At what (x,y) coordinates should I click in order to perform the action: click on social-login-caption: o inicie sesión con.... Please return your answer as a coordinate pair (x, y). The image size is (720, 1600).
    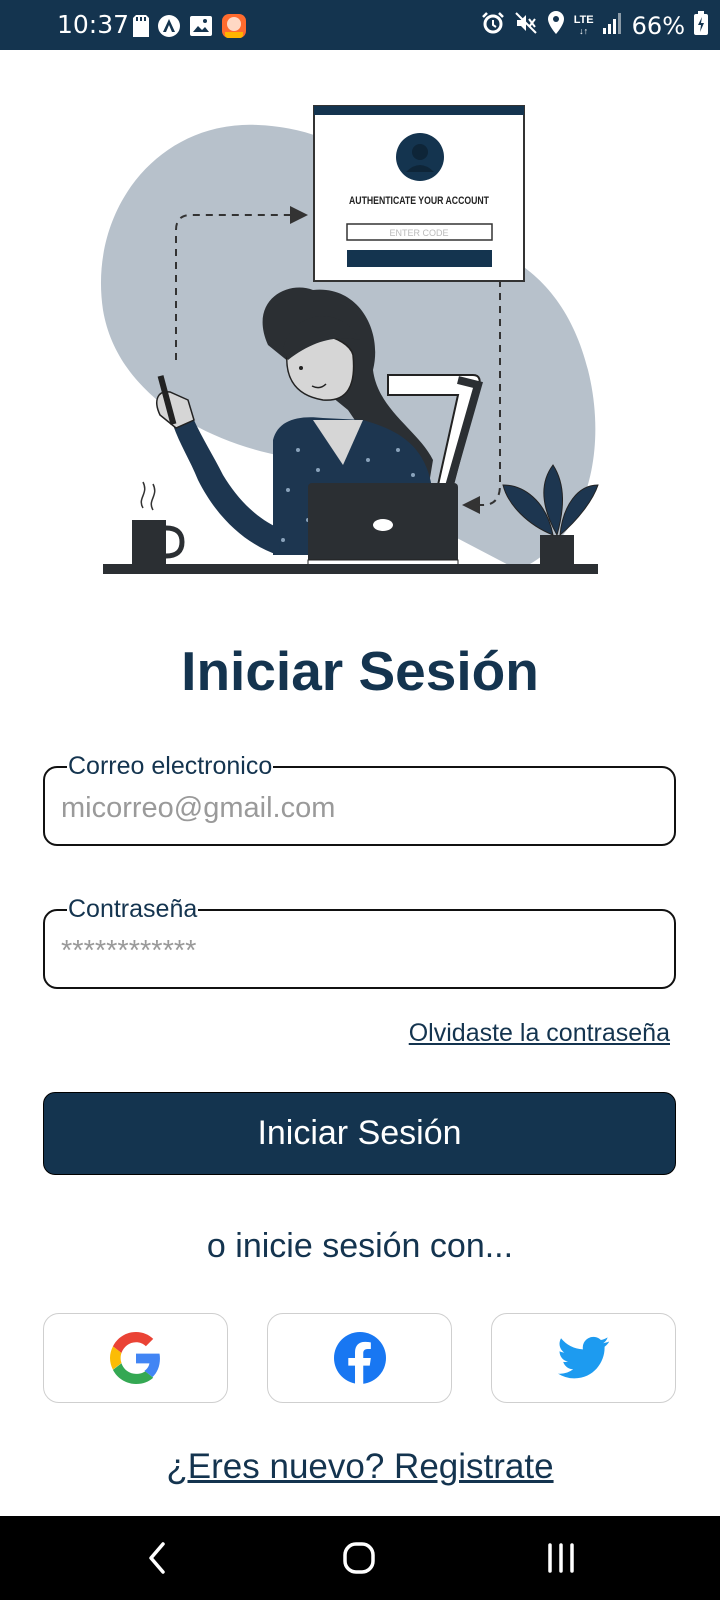
    Looking at the image, I should click on (360, 1246).